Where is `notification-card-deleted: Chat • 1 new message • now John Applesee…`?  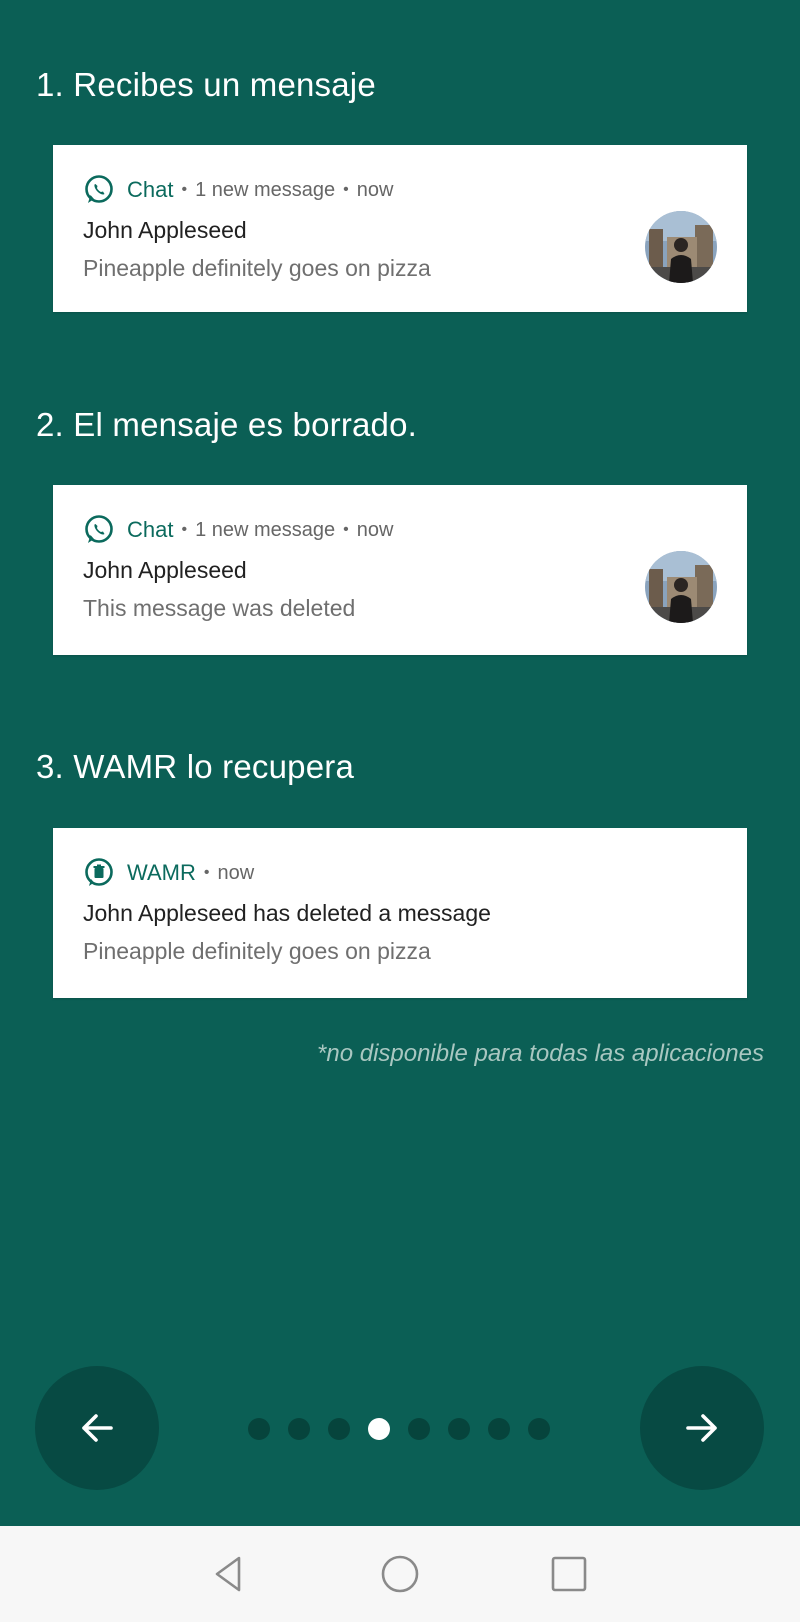 notification-card-deleted: Chat • 1 new message • now John Applesee… is located at coordinates (400, 570).